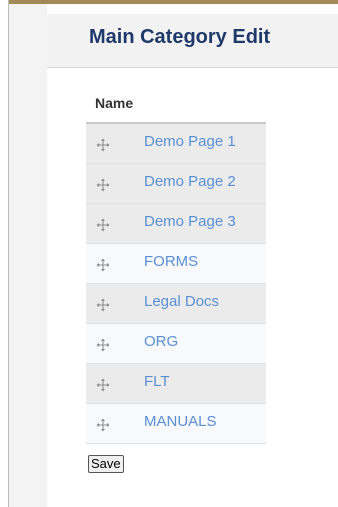  I want to click on category-link: FORMS, so click(171, 261).